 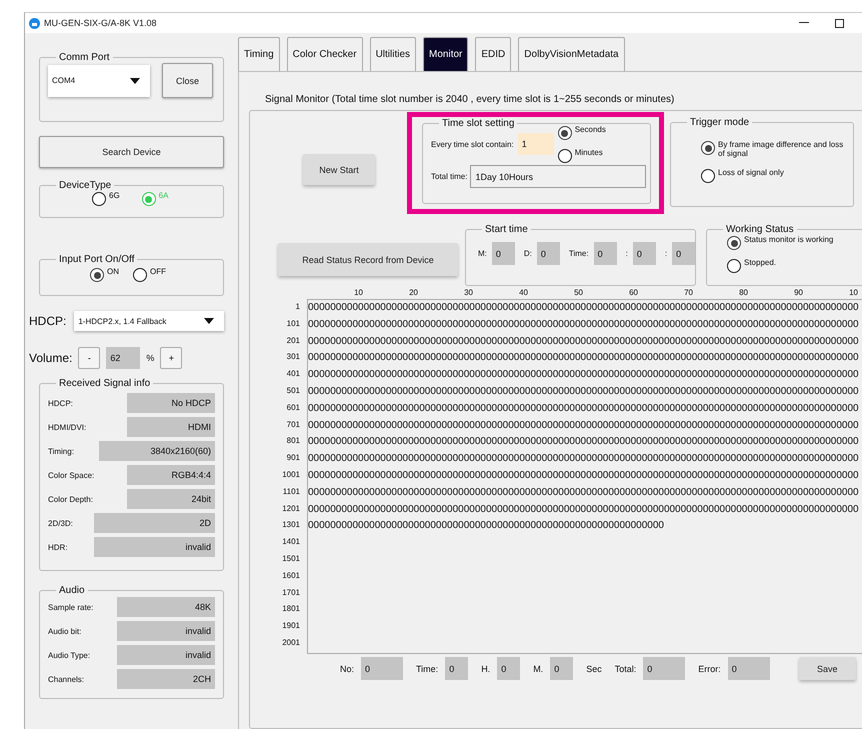 What do you see at coordinates (493, 54) in the screenshot?
I see `tab: EDID` at bounding box center [493, 54].